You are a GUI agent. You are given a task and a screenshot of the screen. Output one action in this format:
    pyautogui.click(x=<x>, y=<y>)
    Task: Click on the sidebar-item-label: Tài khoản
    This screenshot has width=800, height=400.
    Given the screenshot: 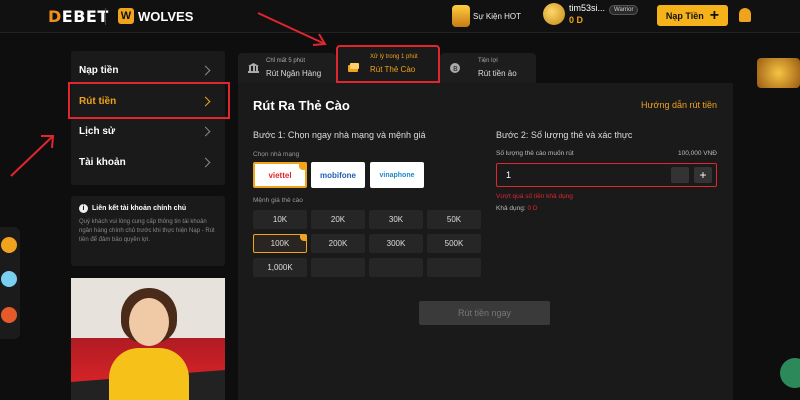 What is the action you would take?
    pyautogui.click(x=102, y=162)
    